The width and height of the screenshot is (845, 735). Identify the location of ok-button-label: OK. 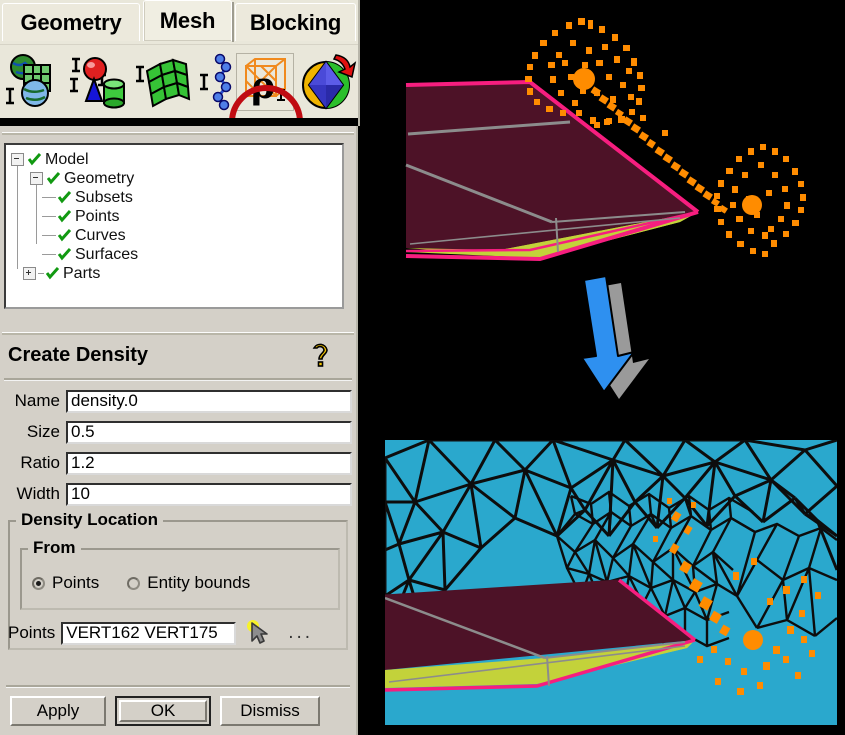
(163, 711).